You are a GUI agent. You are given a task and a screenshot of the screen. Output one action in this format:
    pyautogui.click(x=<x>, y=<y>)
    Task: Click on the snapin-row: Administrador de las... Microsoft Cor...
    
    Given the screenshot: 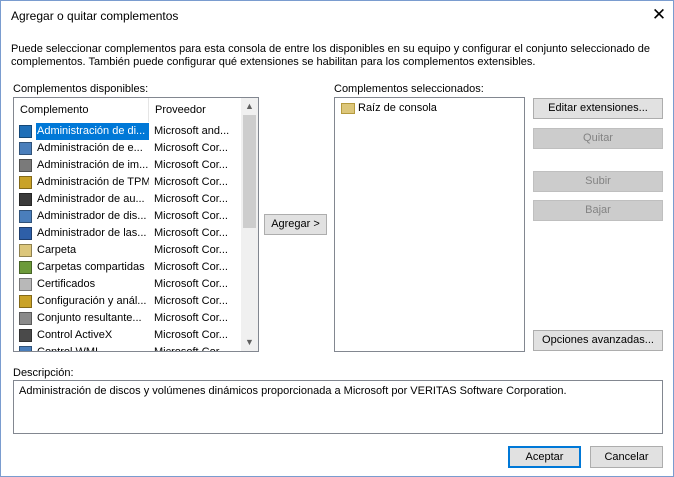 What is the action you would take?
    pyautogui.click(x=128, y=233)
    